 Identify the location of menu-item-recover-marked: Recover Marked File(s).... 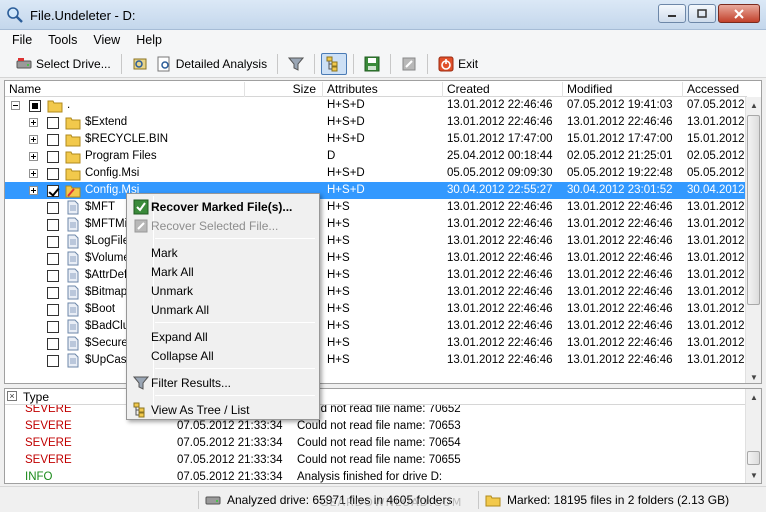
(223, 206).